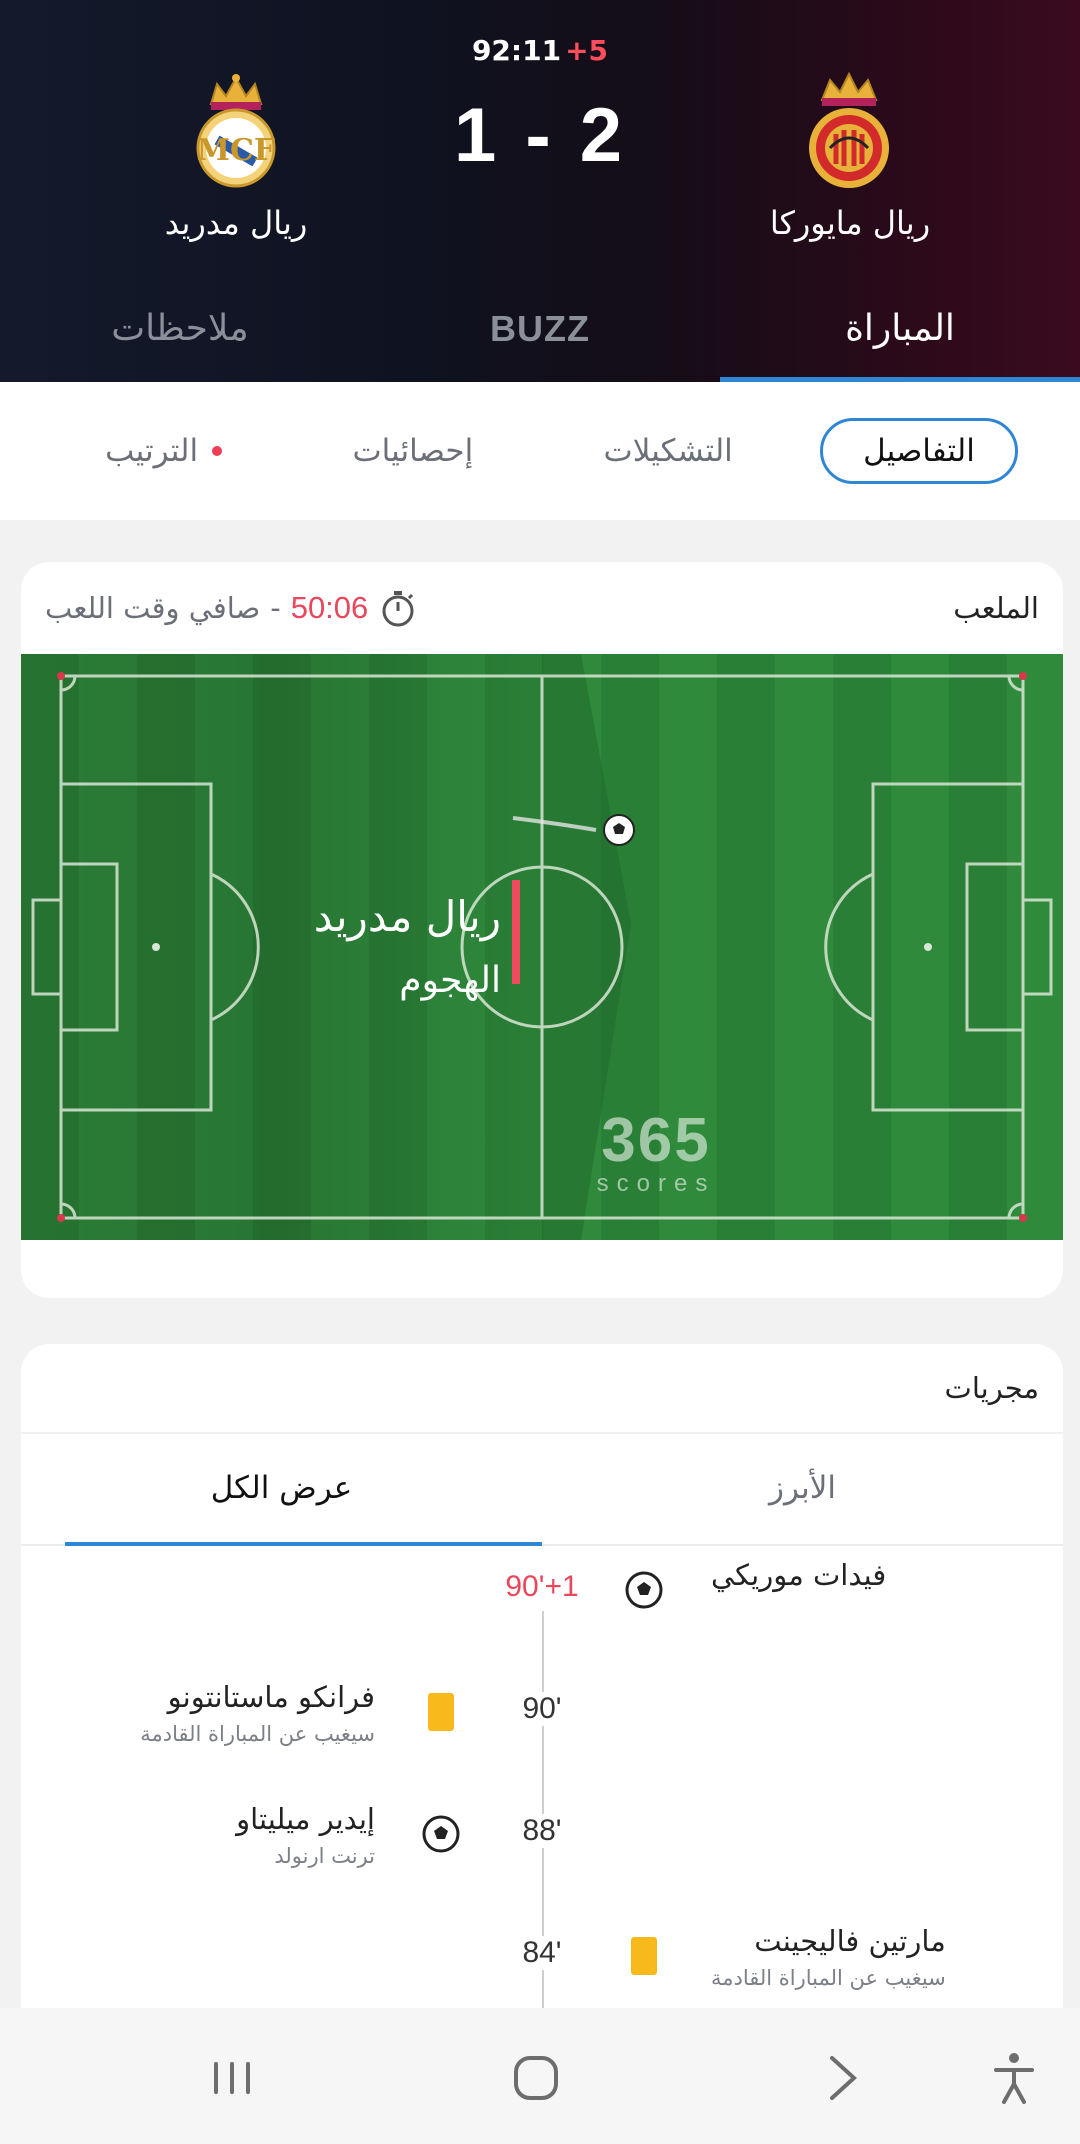  I want to click on tab-stats: إحصائيات, so click(412, 451).